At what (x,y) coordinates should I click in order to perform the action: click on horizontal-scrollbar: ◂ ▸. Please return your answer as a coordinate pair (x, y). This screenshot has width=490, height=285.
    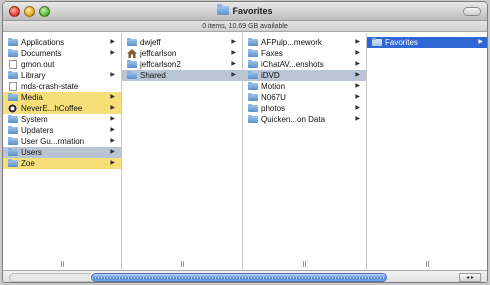
    Looking at the image, I should click on (245, 276).